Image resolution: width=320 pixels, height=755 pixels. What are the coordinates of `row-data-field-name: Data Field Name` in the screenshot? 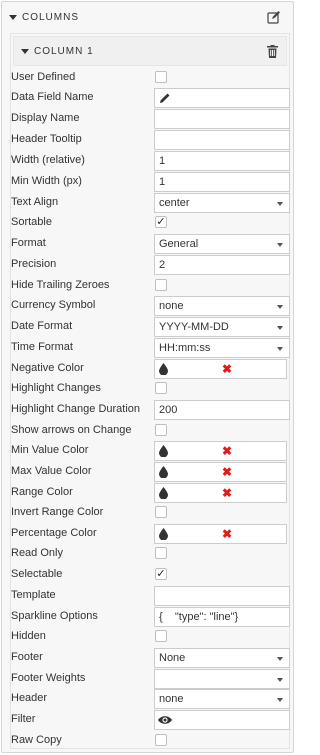 It's located at (150, 98).